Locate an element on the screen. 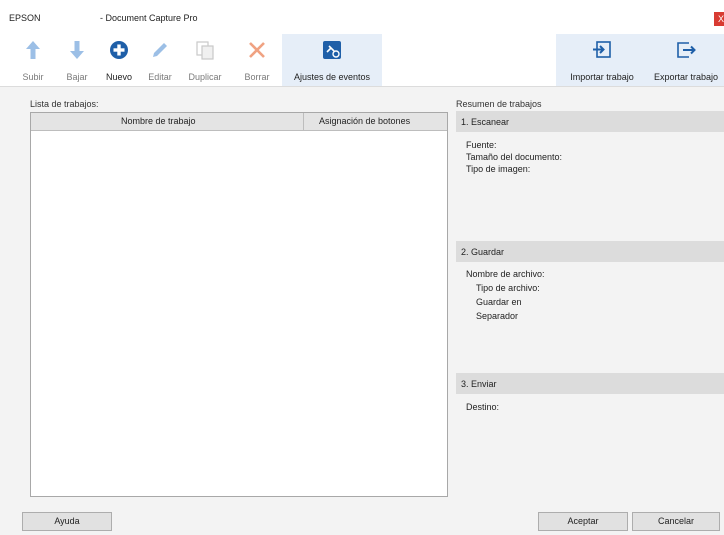 The image size is (724, 535). ajustes-de-eventos-label: Ajustes de eventos is located at coordinates (332, 77).